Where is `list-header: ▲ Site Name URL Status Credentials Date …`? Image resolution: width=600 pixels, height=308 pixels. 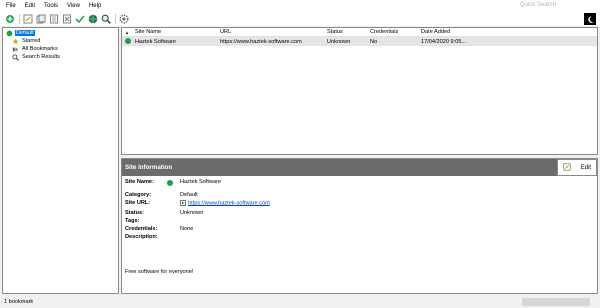
list-header: ▲ Site Name URL Status Credentials Date … is located at coordinates (359, 32).